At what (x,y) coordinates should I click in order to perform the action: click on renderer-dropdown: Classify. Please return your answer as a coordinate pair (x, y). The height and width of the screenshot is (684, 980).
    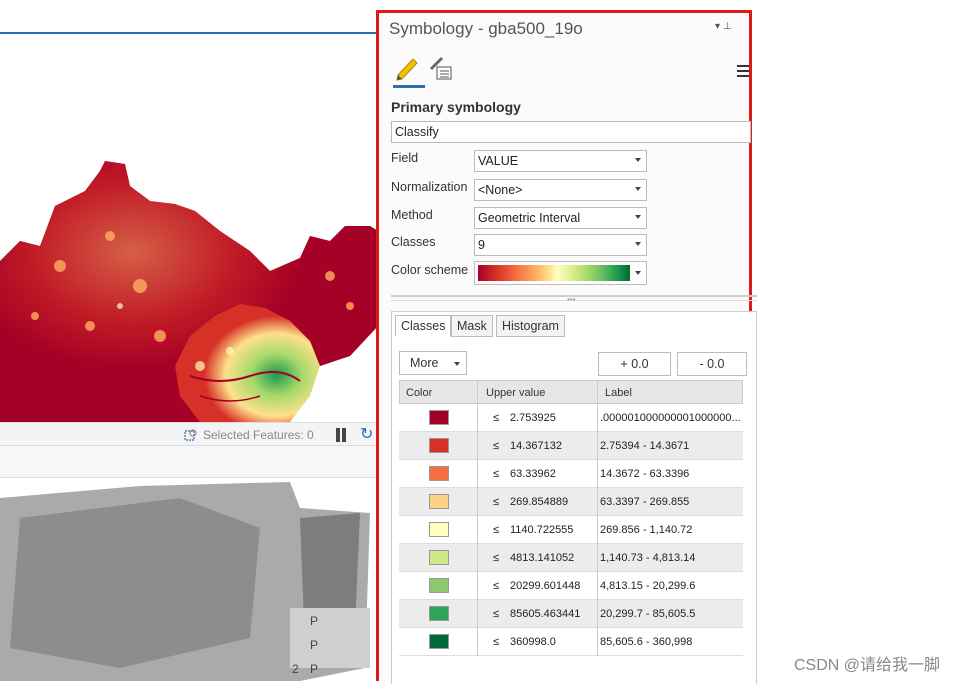
    Looking at the image, I should click on (571, 132).